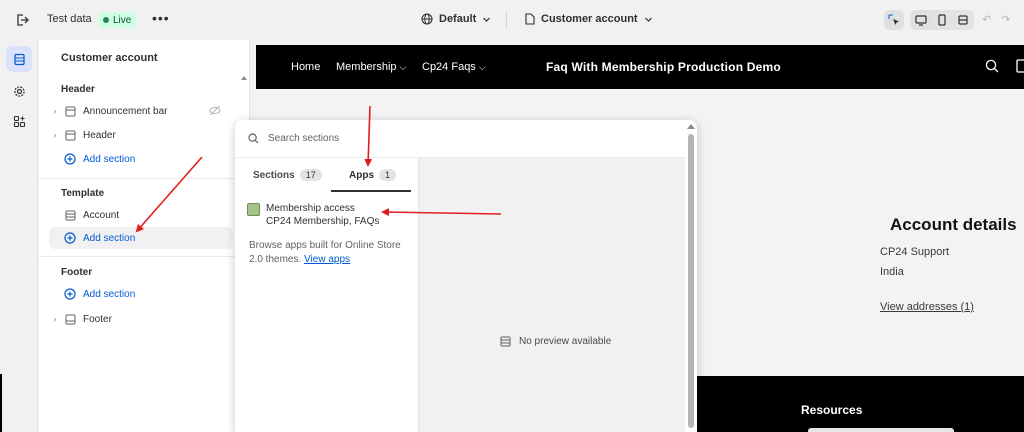 The image size is (1024, 432). I want to click on mobile-view-button, so click(942, 20).